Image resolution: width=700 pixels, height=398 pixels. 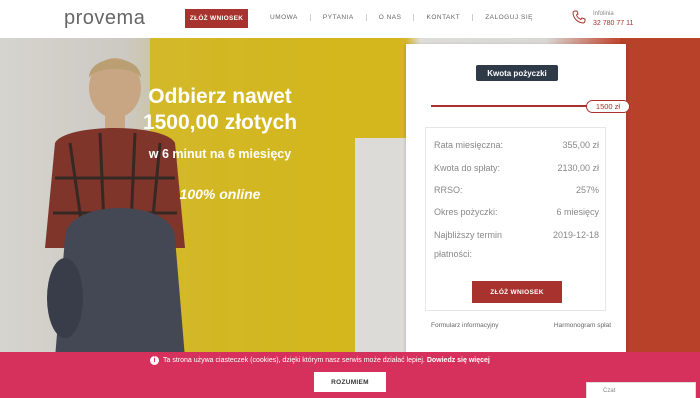 I want to click on summary-label: Najbliższy termin, so click(x=468, y=235).